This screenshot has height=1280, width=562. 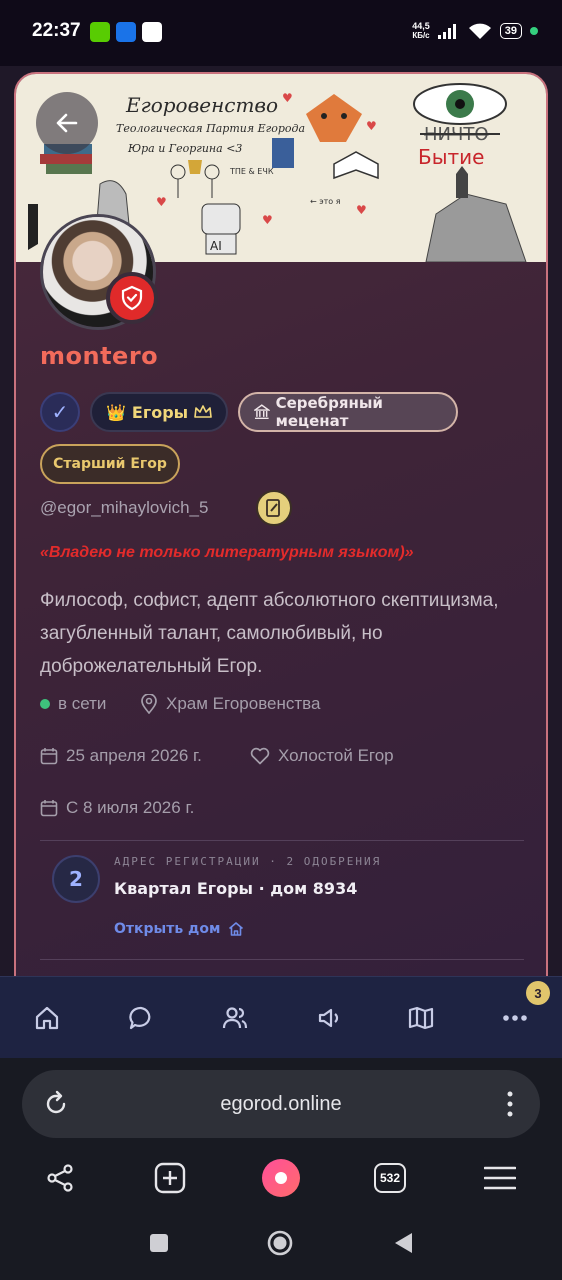 I want to click on bank-icon, so click(x=262, y=412).